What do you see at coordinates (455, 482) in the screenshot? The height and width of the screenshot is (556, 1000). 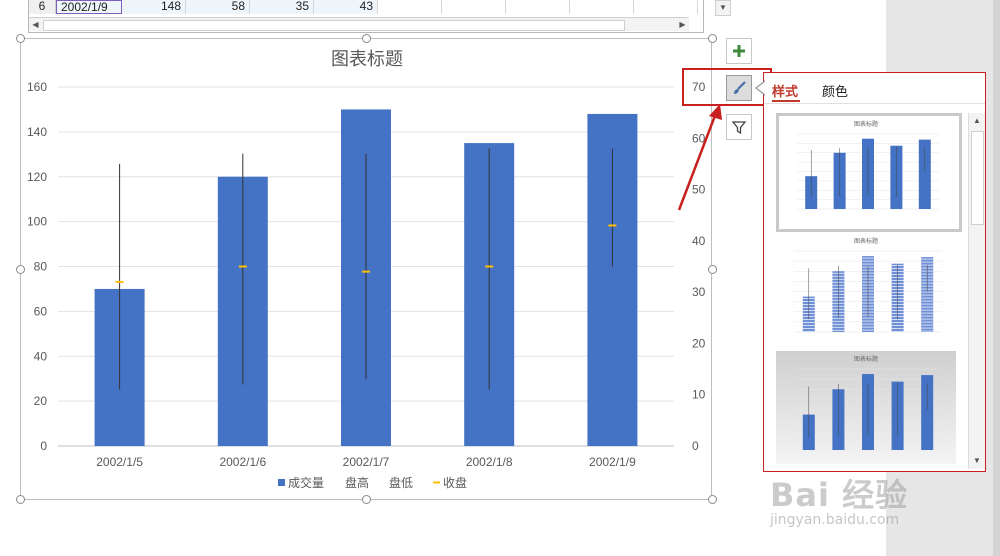 I see `legend-entry: 收盘` at bounding box center [455, 482].